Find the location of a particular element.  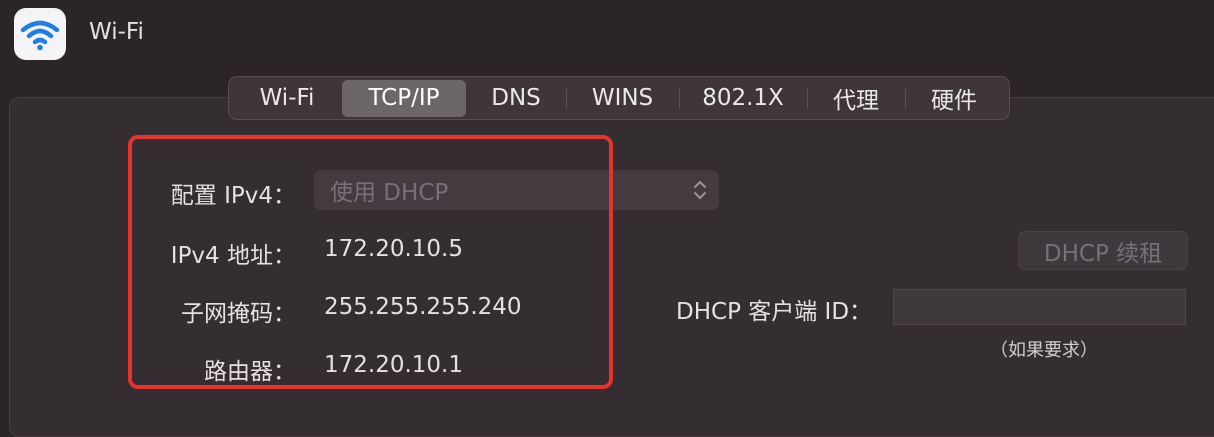

tab-wins: WINS is located at coordinates (622, 98).